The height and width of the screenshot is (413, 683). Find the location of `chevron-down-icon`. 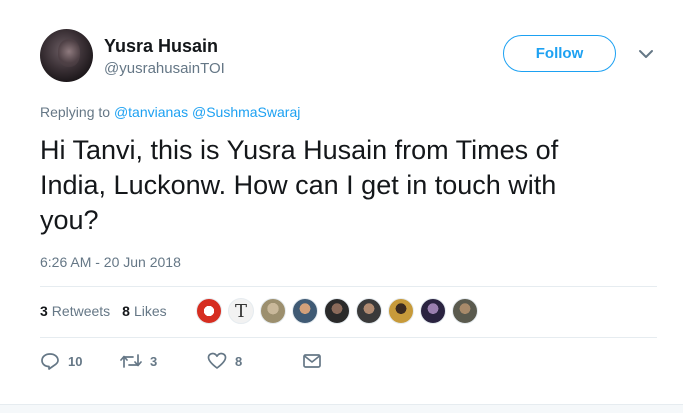

chevron-down-icon is located at coordinates (646, 54).